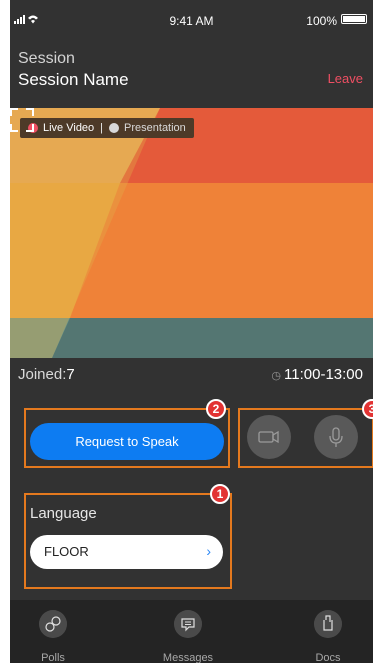 The image size is (373, 663). Describe the element at coordinates (216, 409) in the screenshot. I see `annotation-badge-2: 2` at that location.